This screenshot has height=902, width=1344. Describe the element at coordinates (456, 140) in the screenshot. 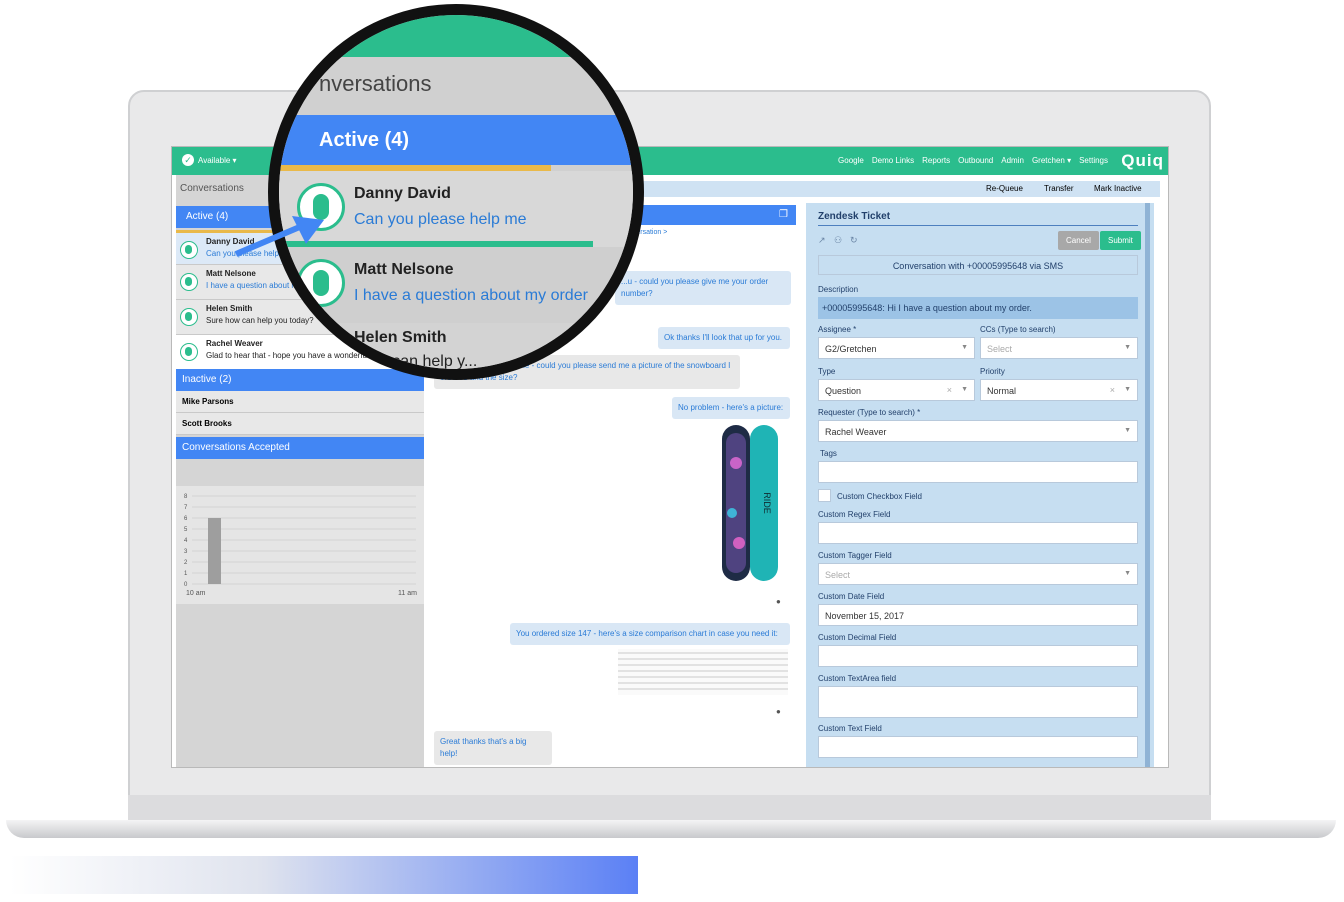

I see `magnified-active-header: Active (4)` at that location.